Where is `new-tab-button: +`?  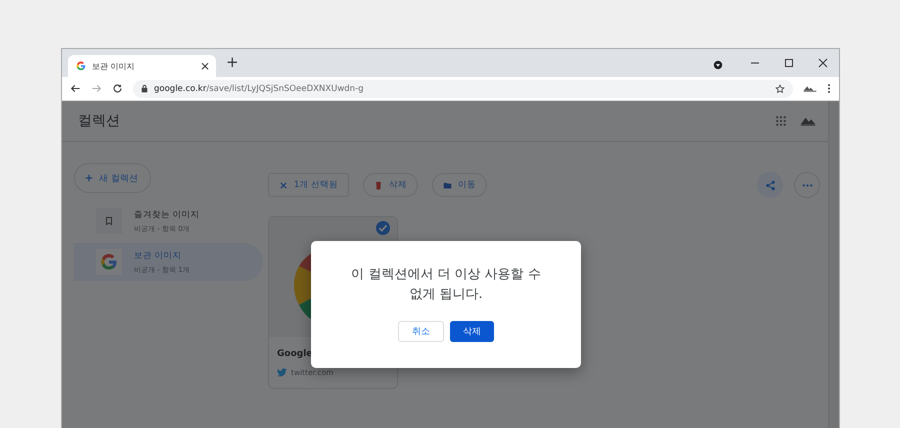 new-tab-button: + is located at coordinates (232, 62).